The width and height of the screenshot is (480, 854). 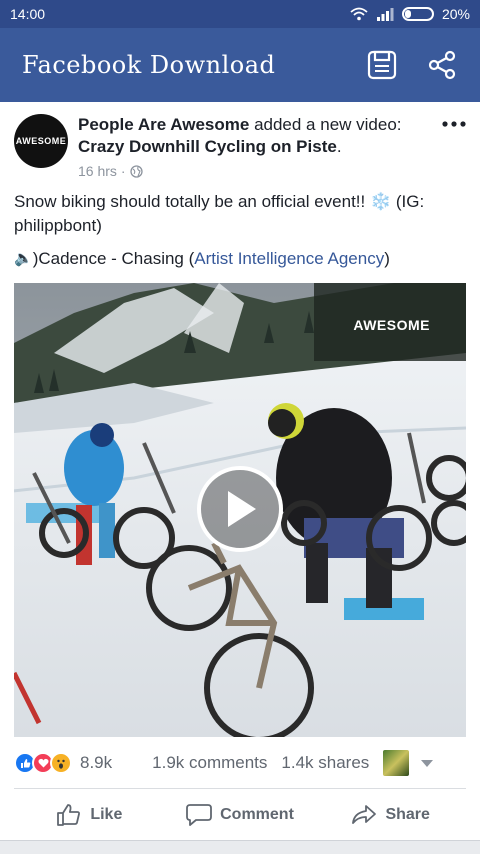 I want to click on video-watermark: AWESOME, so click(x=391, y=325).